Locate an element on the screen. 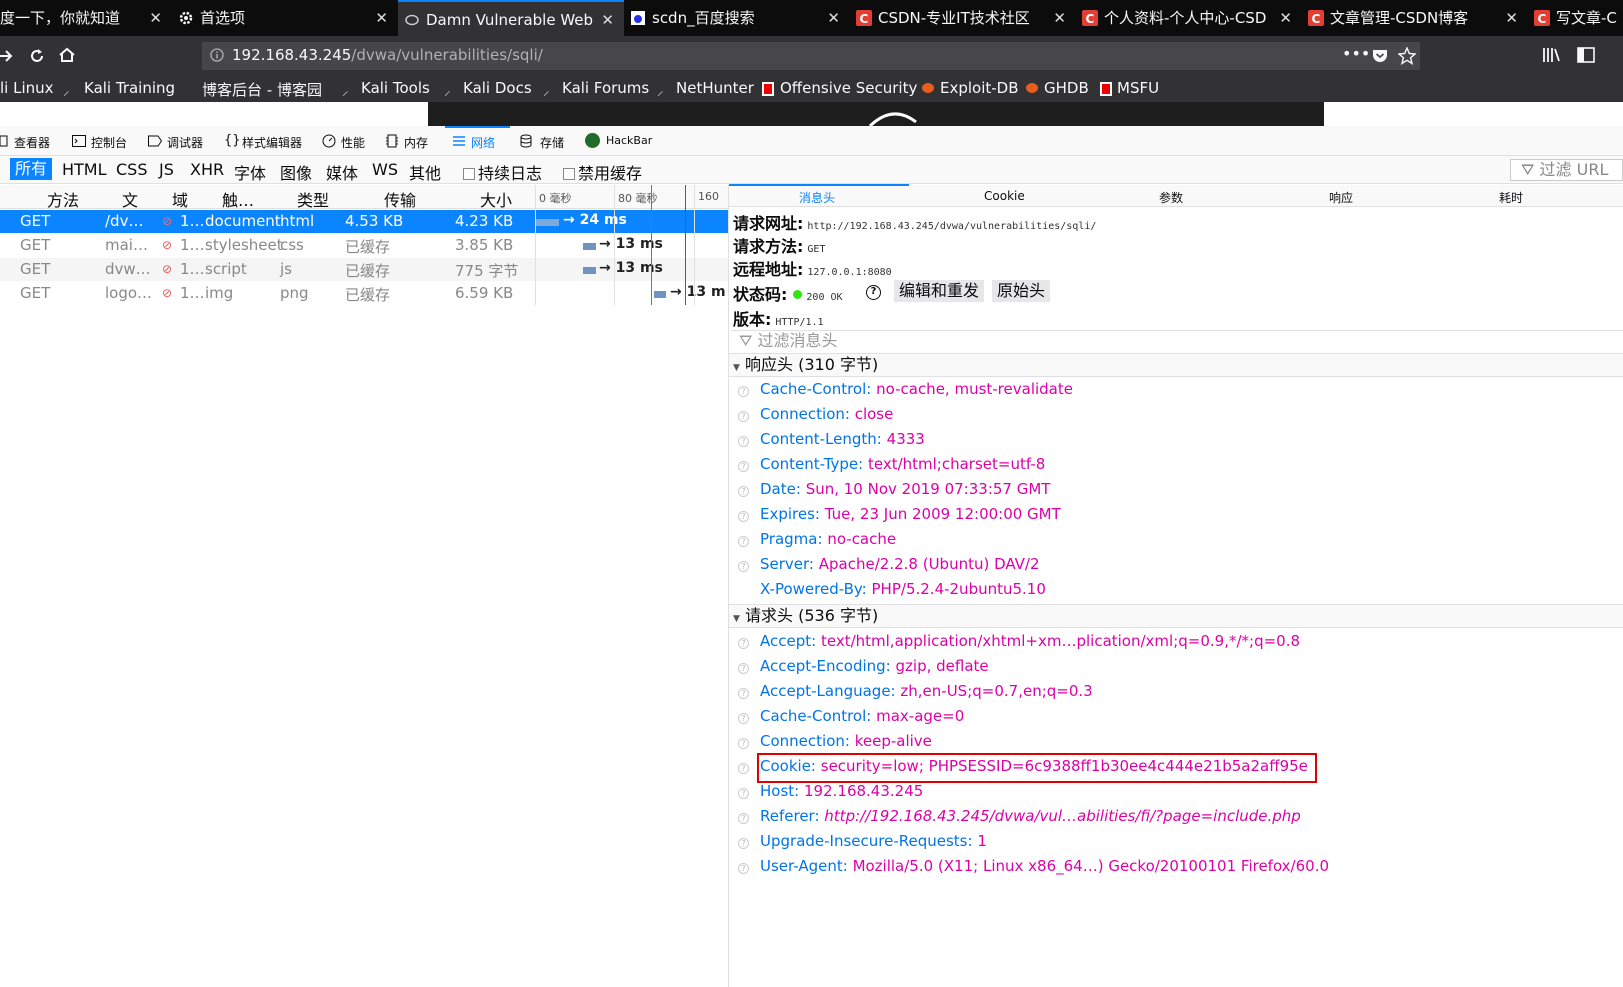  tab-csdn: C CSDN-专业IT技术社区 ✕ is located at coordinates (963, 18).